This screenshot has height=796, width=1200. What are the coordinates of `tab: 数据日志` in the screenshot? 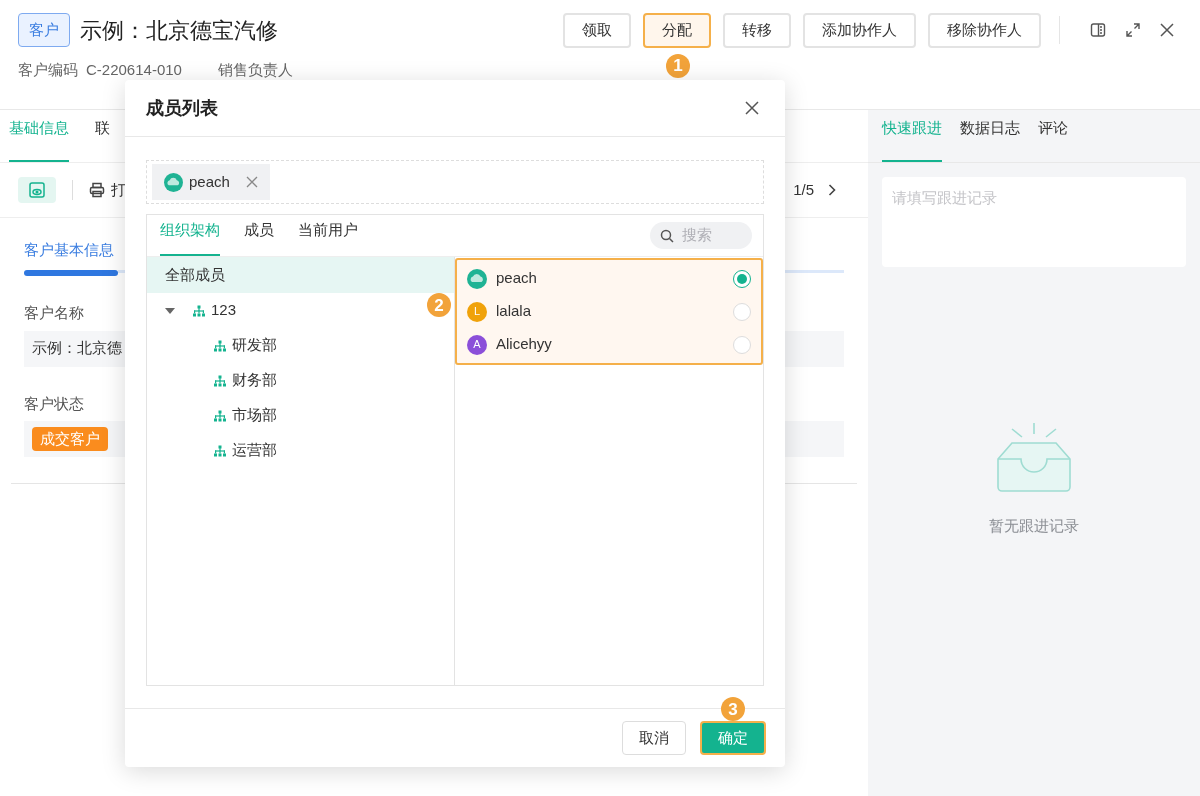 It's located at (990, 136).